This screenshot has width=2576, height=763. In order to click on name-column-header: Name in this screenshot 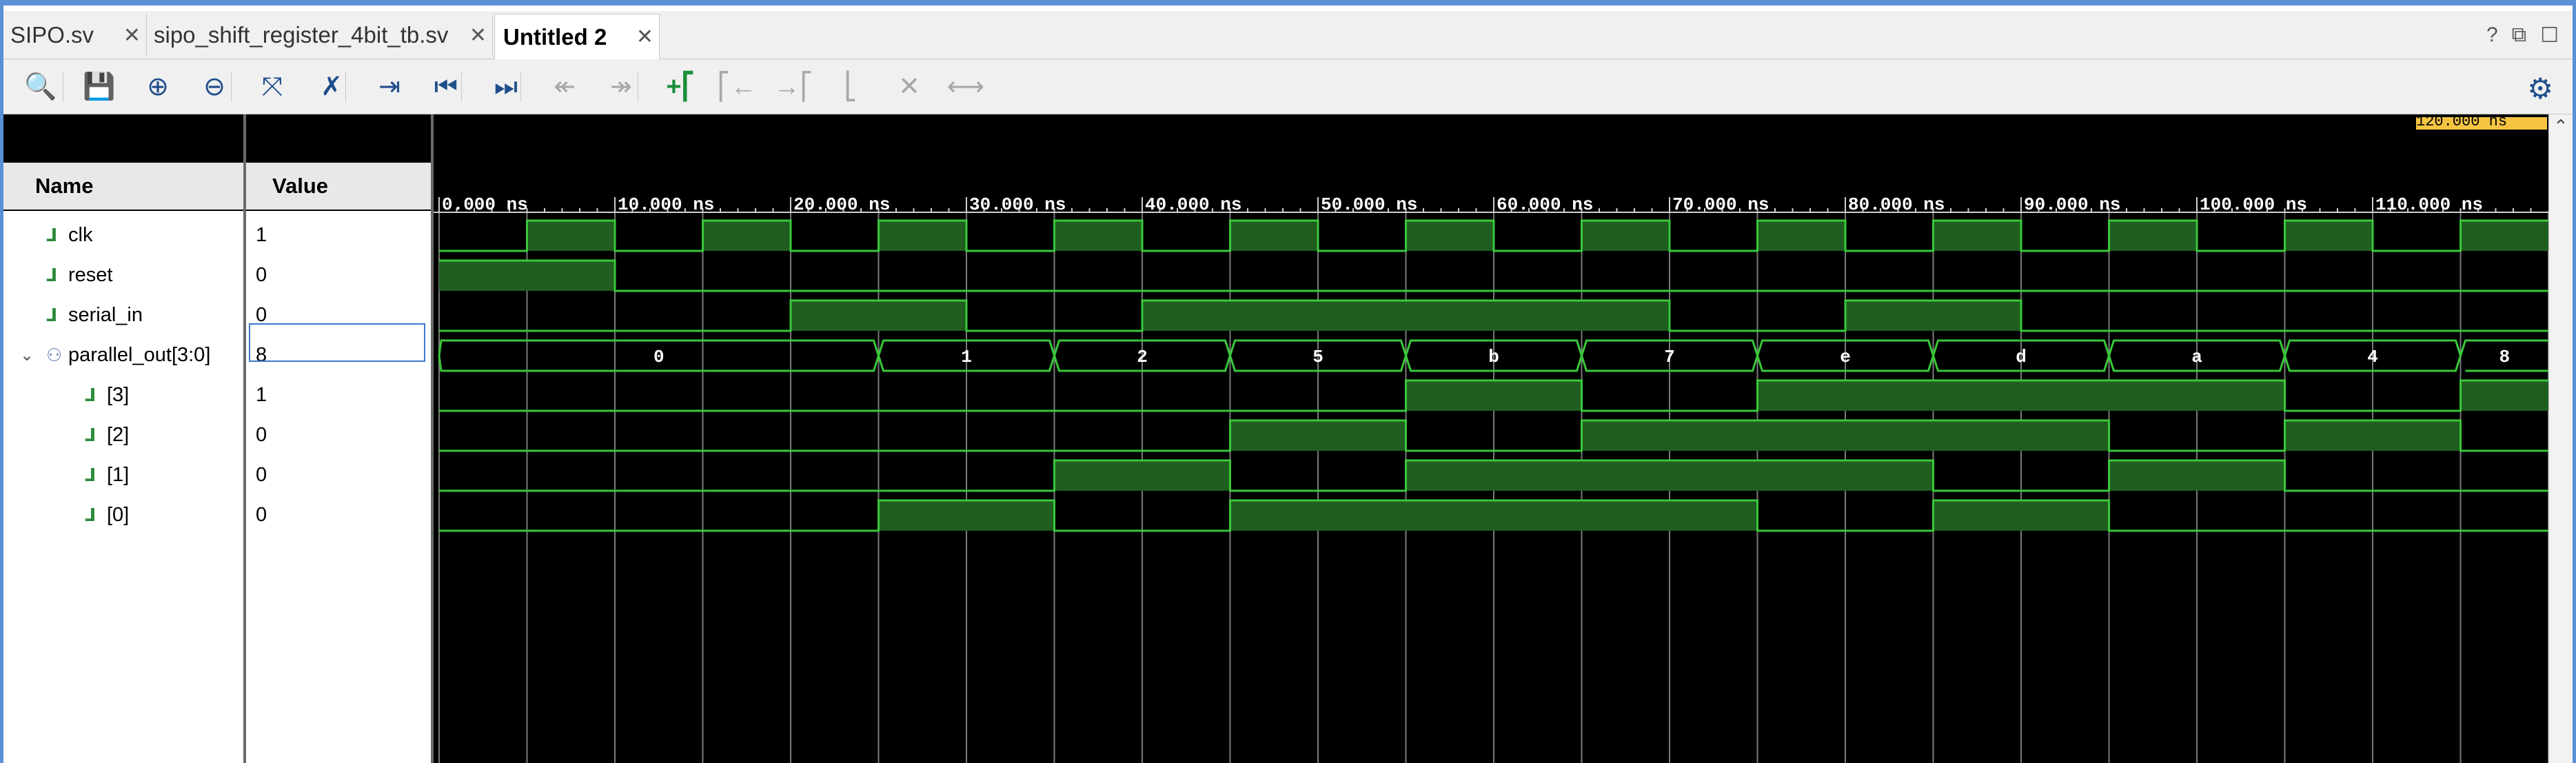, I will do `click(123, 187)`.